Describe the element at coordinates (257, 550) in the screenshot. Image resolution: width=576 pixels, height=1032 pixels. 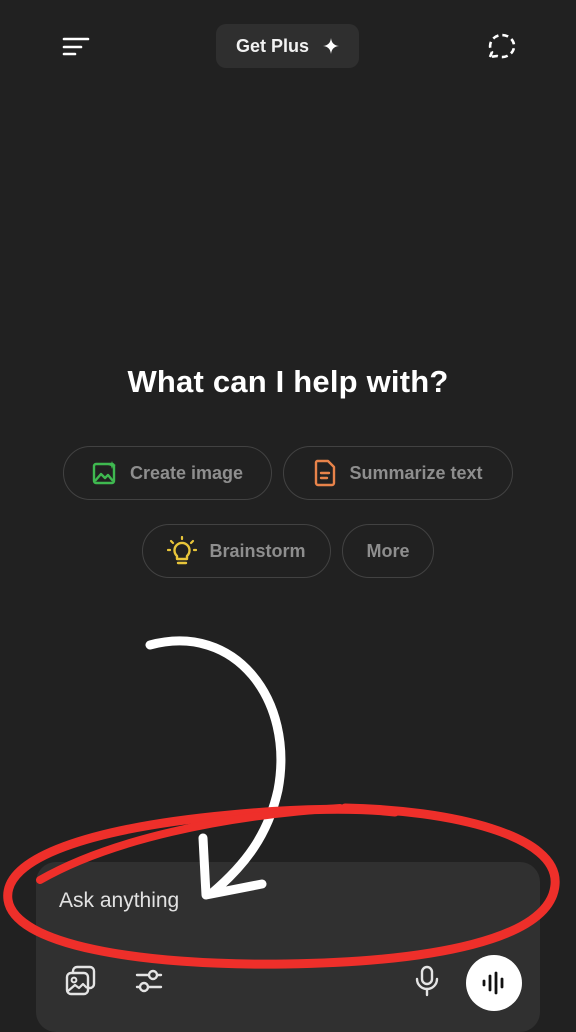
I see `suggestion-label: Brainstorm` at that location.